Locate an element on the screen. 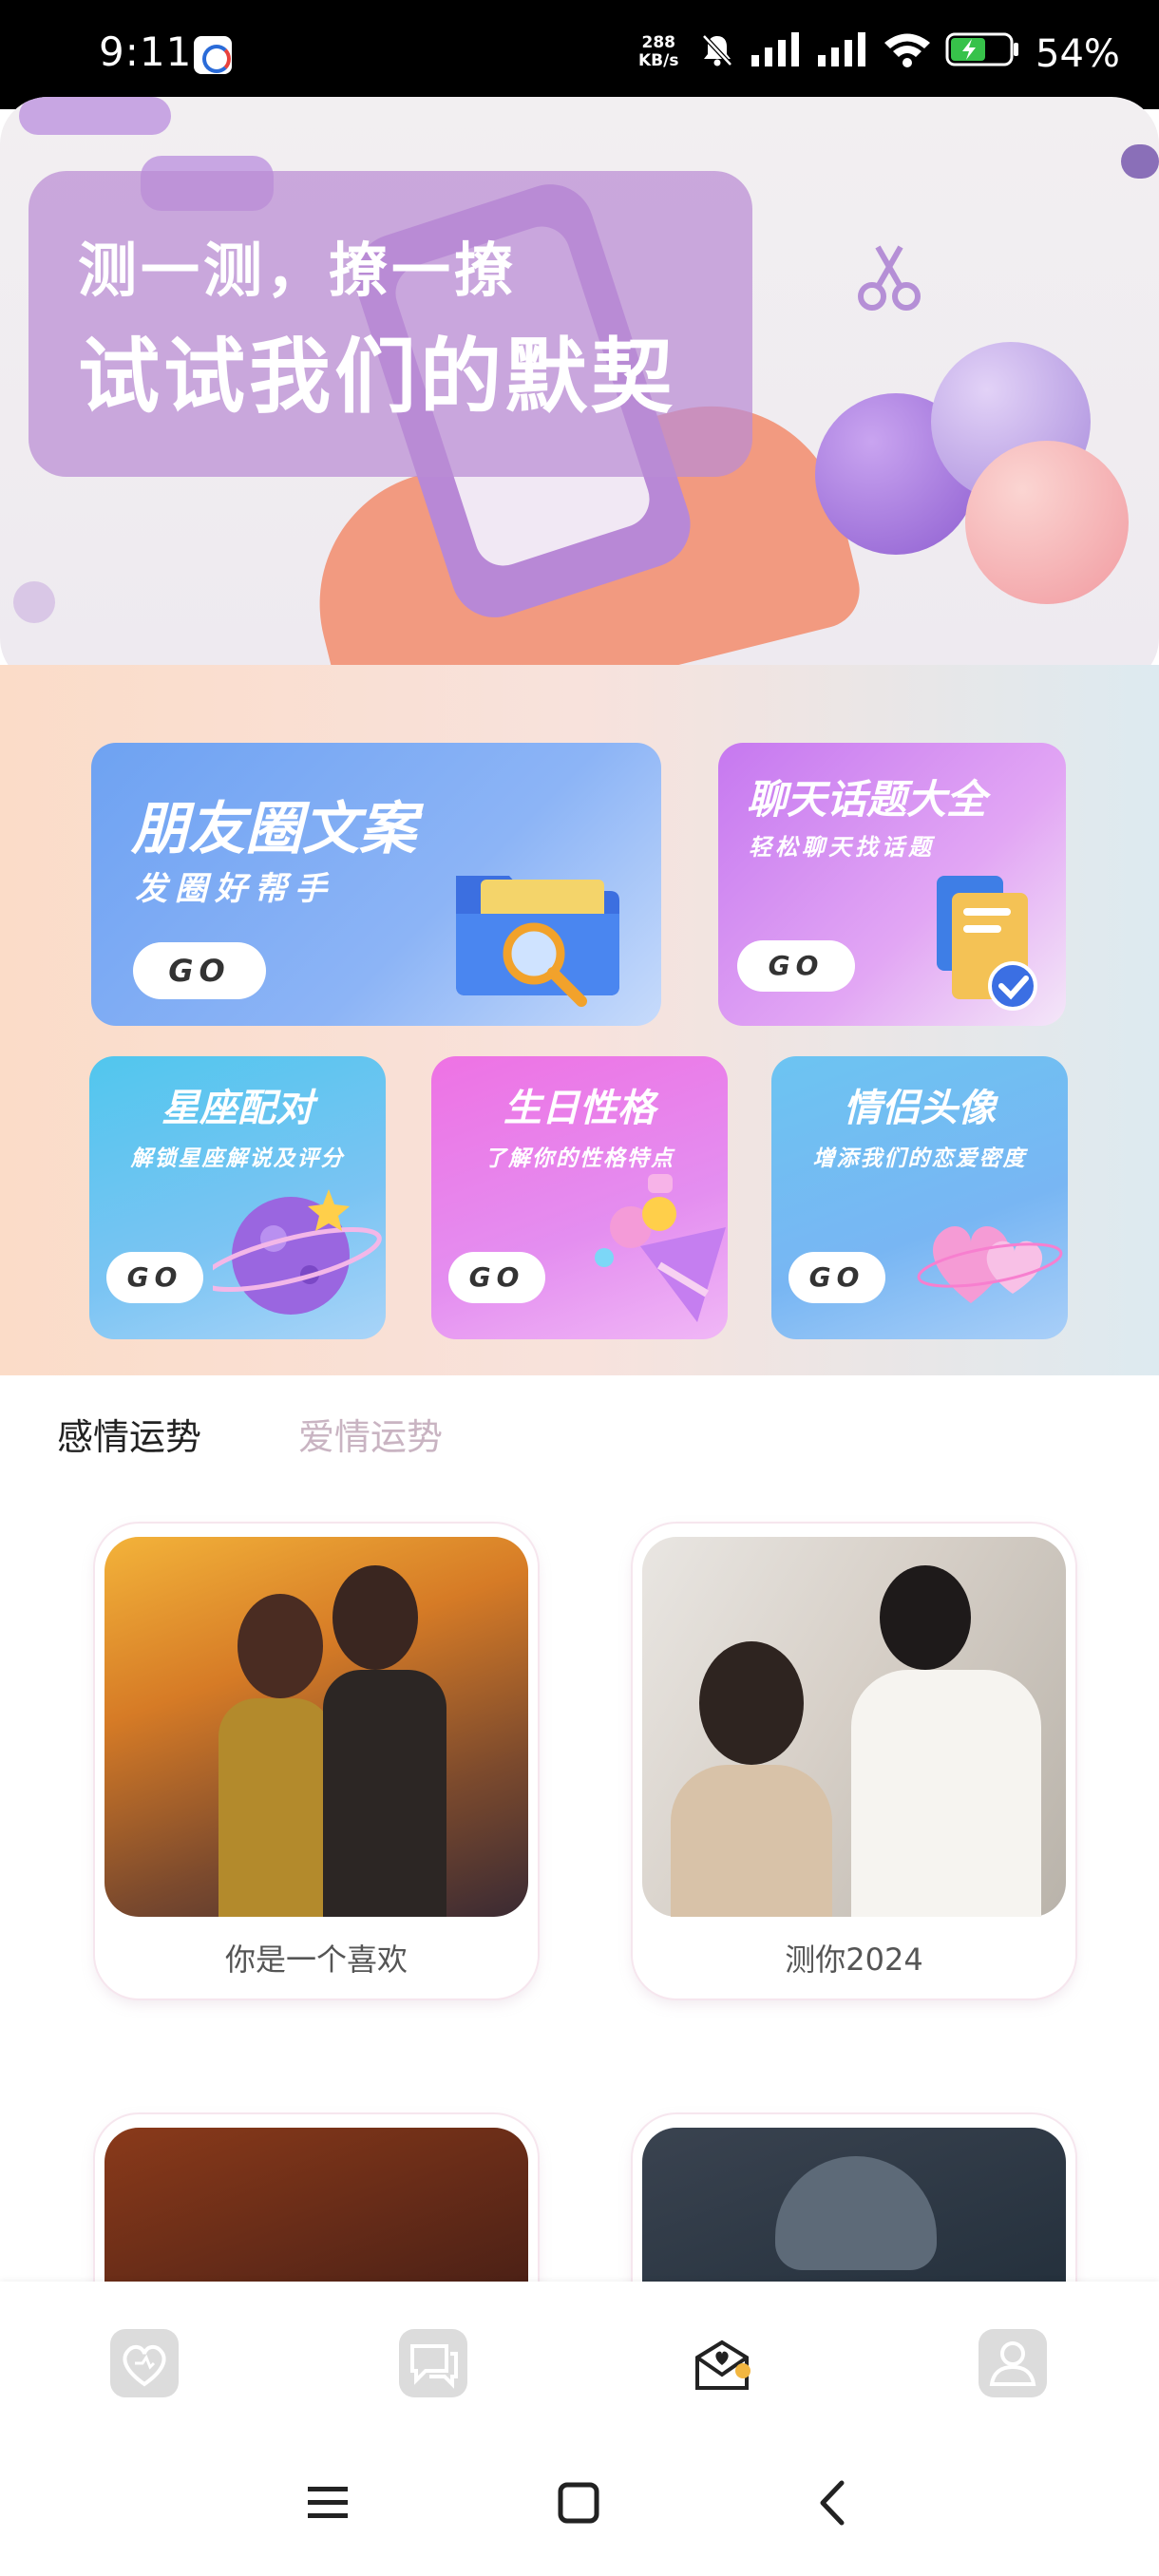 This screenshot has width=1159, height=2576. feature-subtitle: 轻松聊天找话题 is located at coordinates (842, 847).